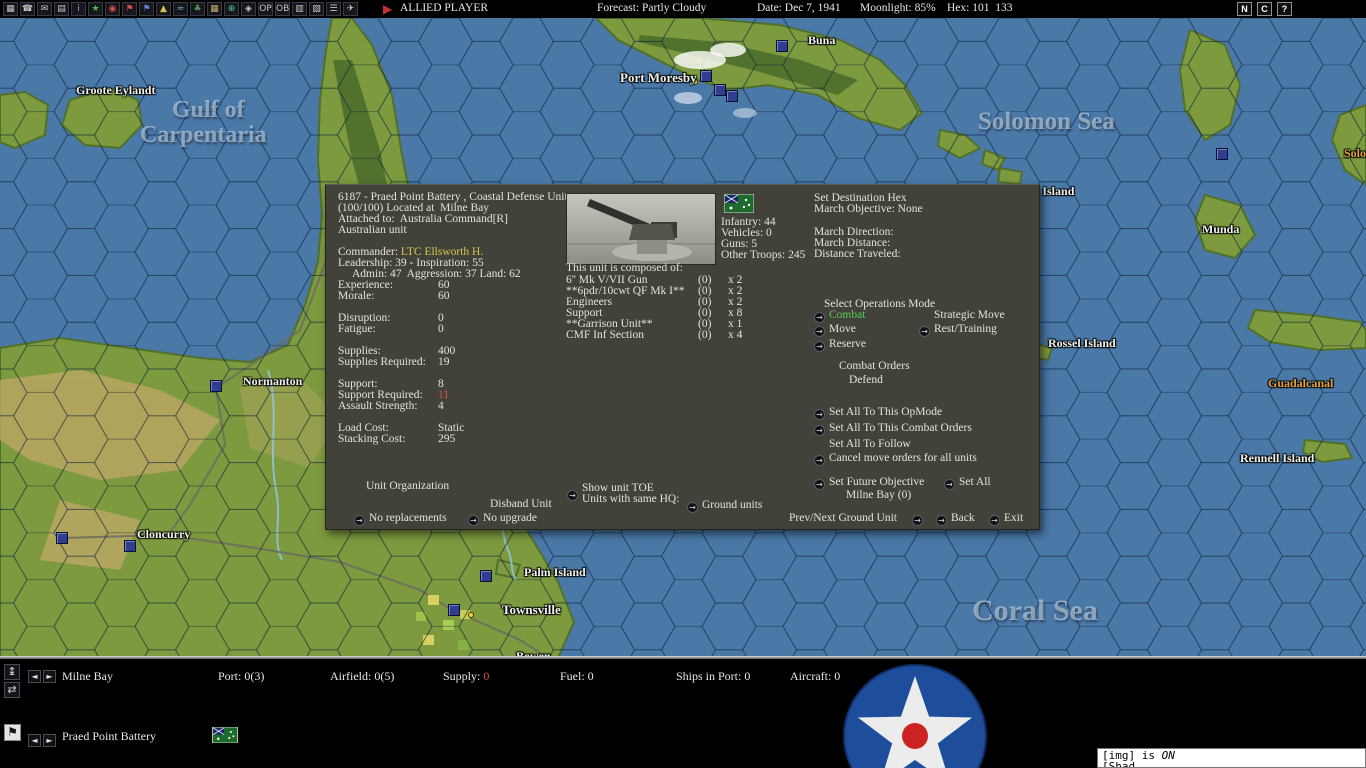 The width and height of the screenshot is (1366, 768). Describe the element at coordinates (732, 505) in the screenshot. I see `ground-units-button: Ground units` at that location.